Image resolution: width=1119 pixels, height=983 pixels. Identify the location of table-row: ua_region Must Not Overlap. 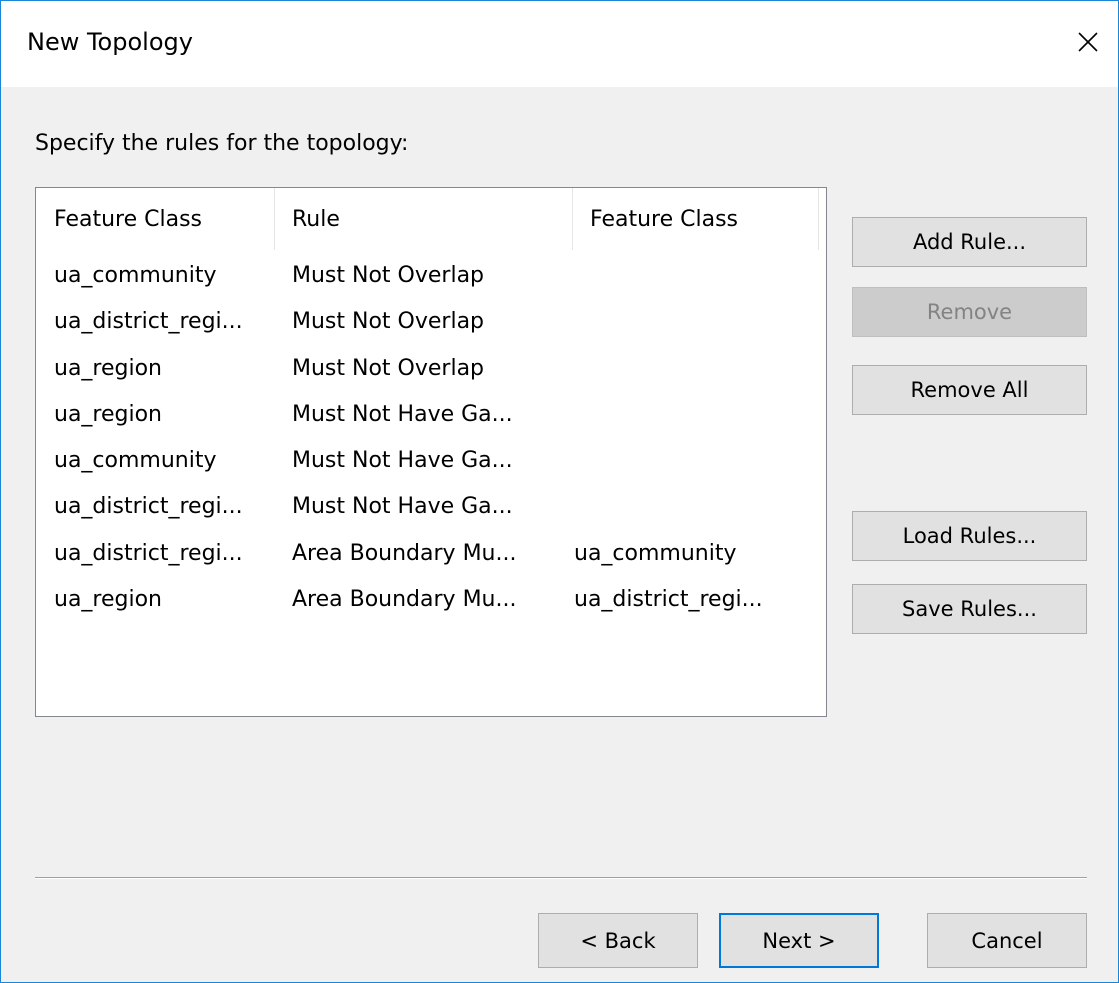
(431, 369).